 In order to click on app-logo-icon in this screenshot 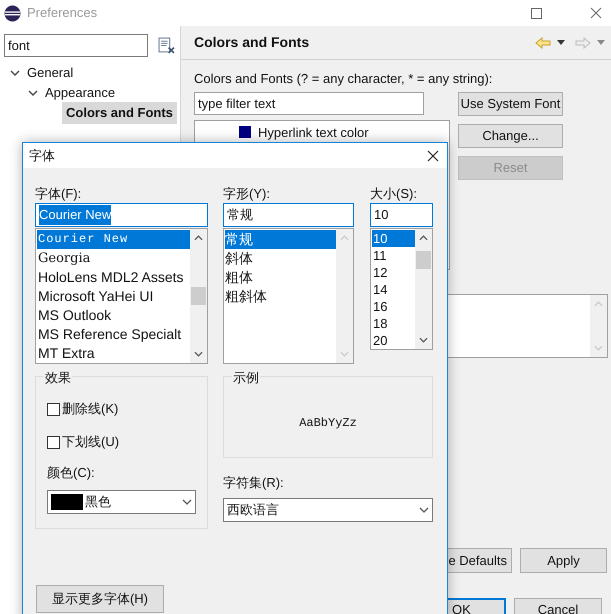, I will do `click(12, 13)`.